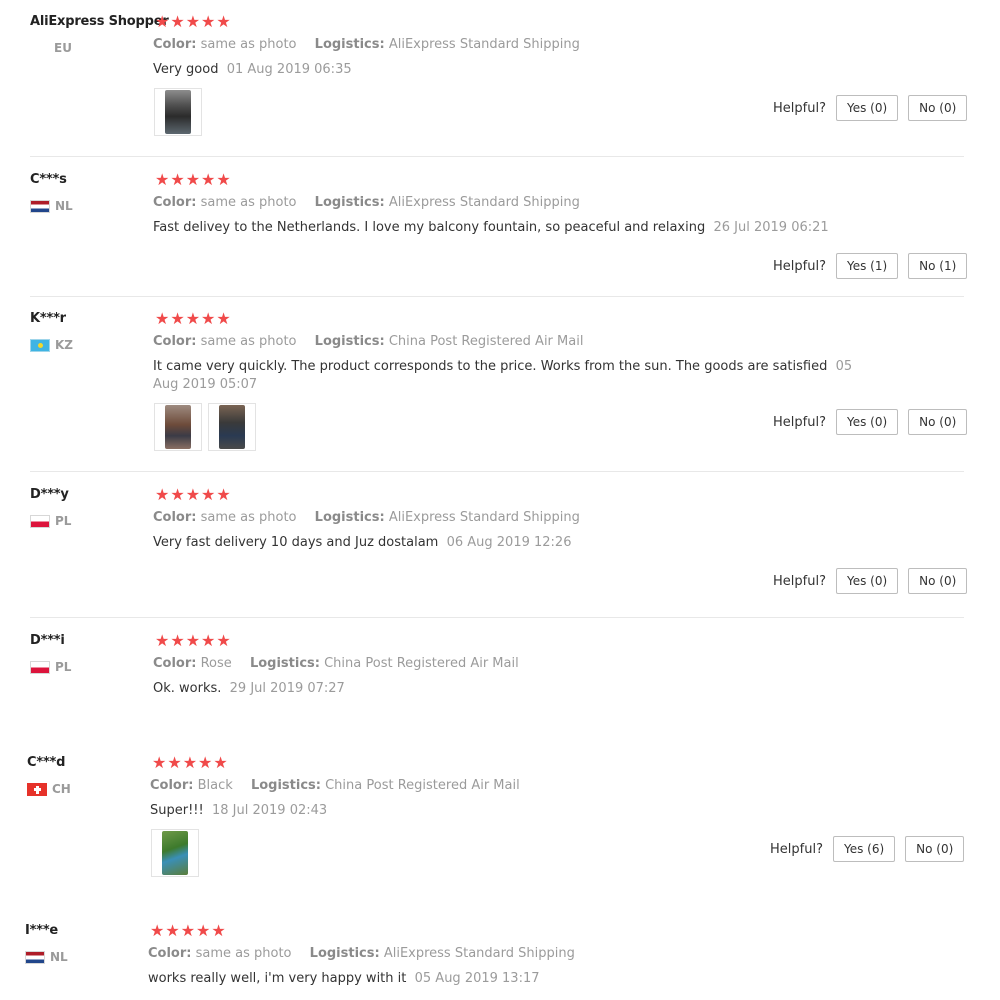 The image size is (1000, 1000). What do you see at coordinates (40, 345) in the screenshot?
I see `kazakhstan-flag-icon` at bounding box center [40, 345].